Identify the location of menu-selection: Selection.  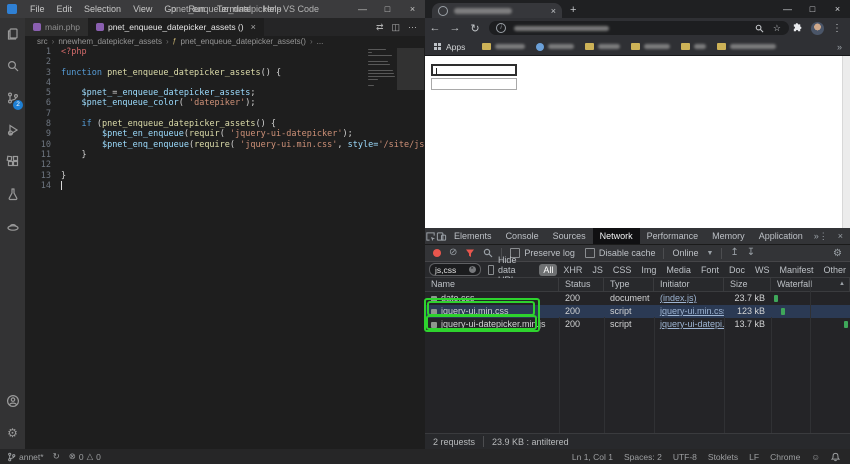
(102, 9).